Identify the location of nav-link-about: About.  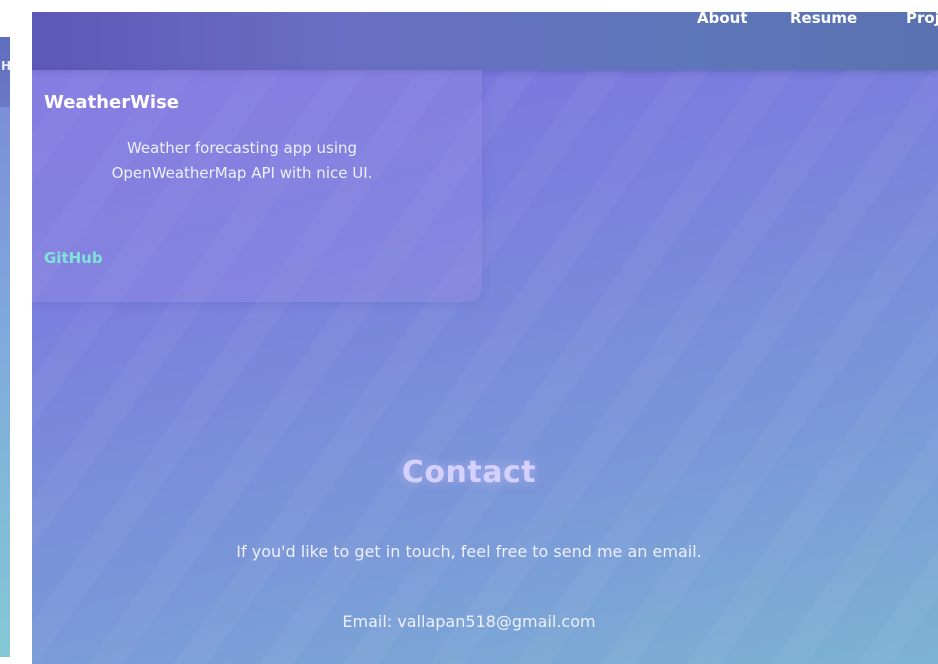
(722, 19).